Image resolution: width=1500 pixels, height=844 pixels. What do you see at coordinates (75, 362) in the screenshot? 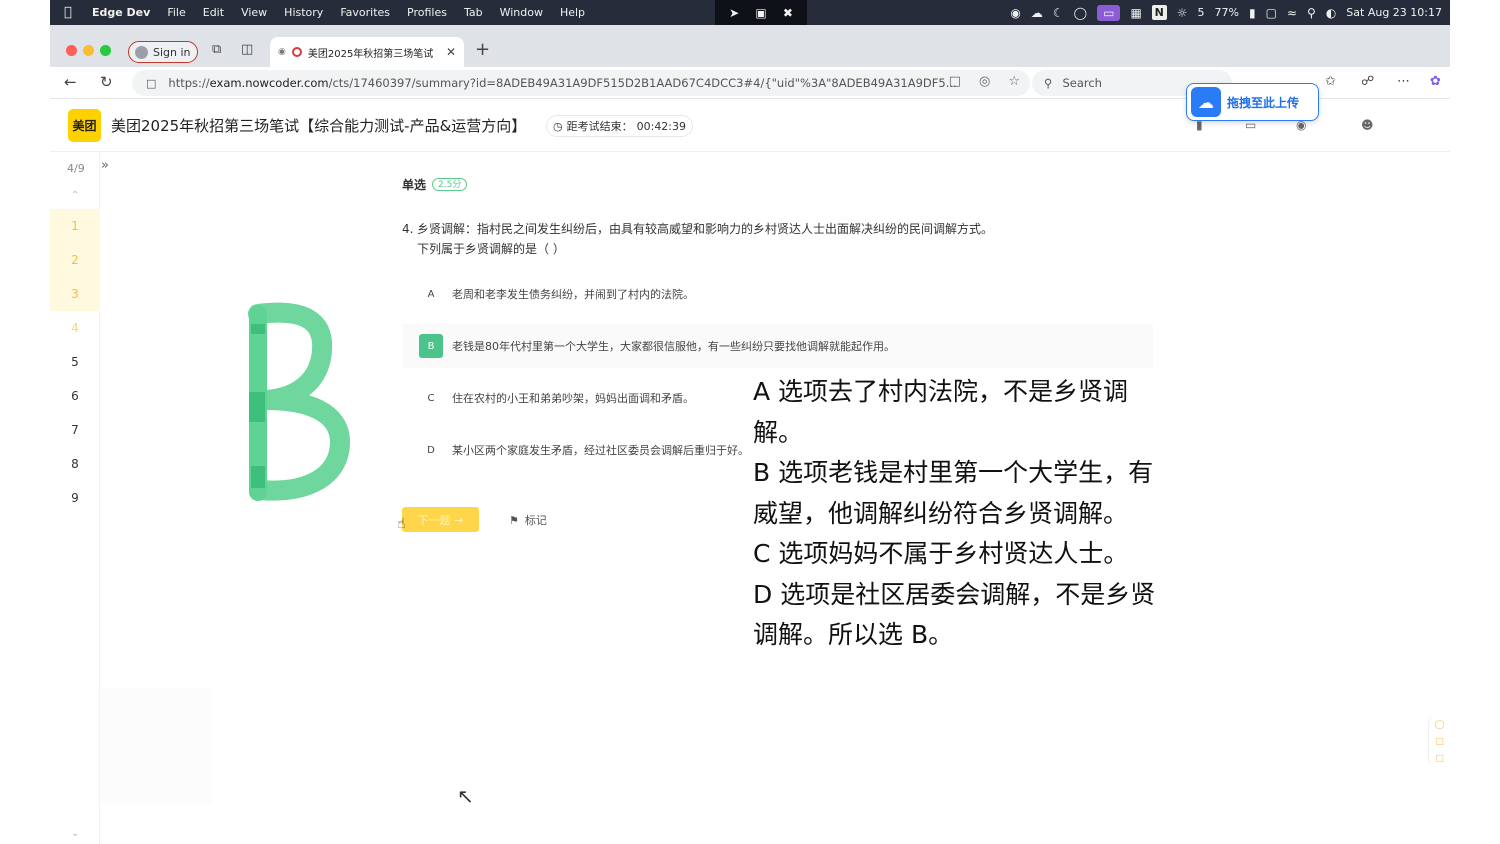
I see `nav-question-5: 5` at bounding box center [75, 362].